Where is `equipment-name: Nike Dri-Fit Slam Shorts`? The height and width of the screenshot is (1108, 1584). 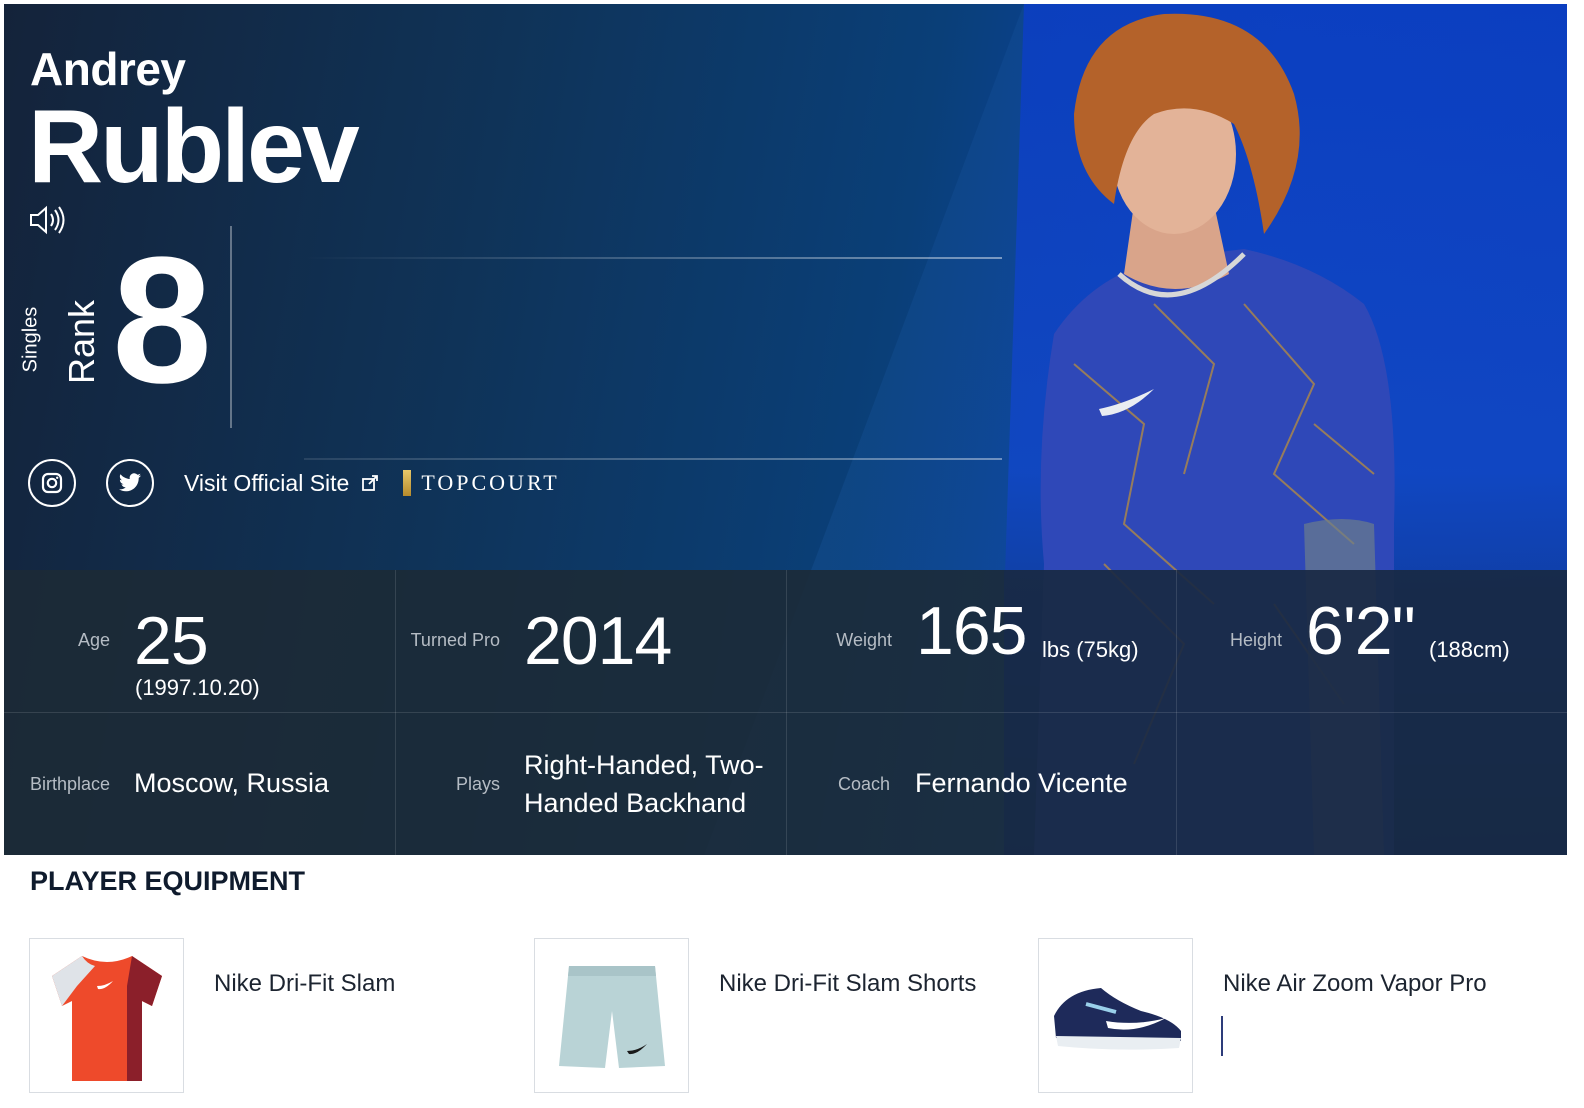
equipment-name: Nike Dri-Fit Slam Shorts is located at coordinates (847, 984).